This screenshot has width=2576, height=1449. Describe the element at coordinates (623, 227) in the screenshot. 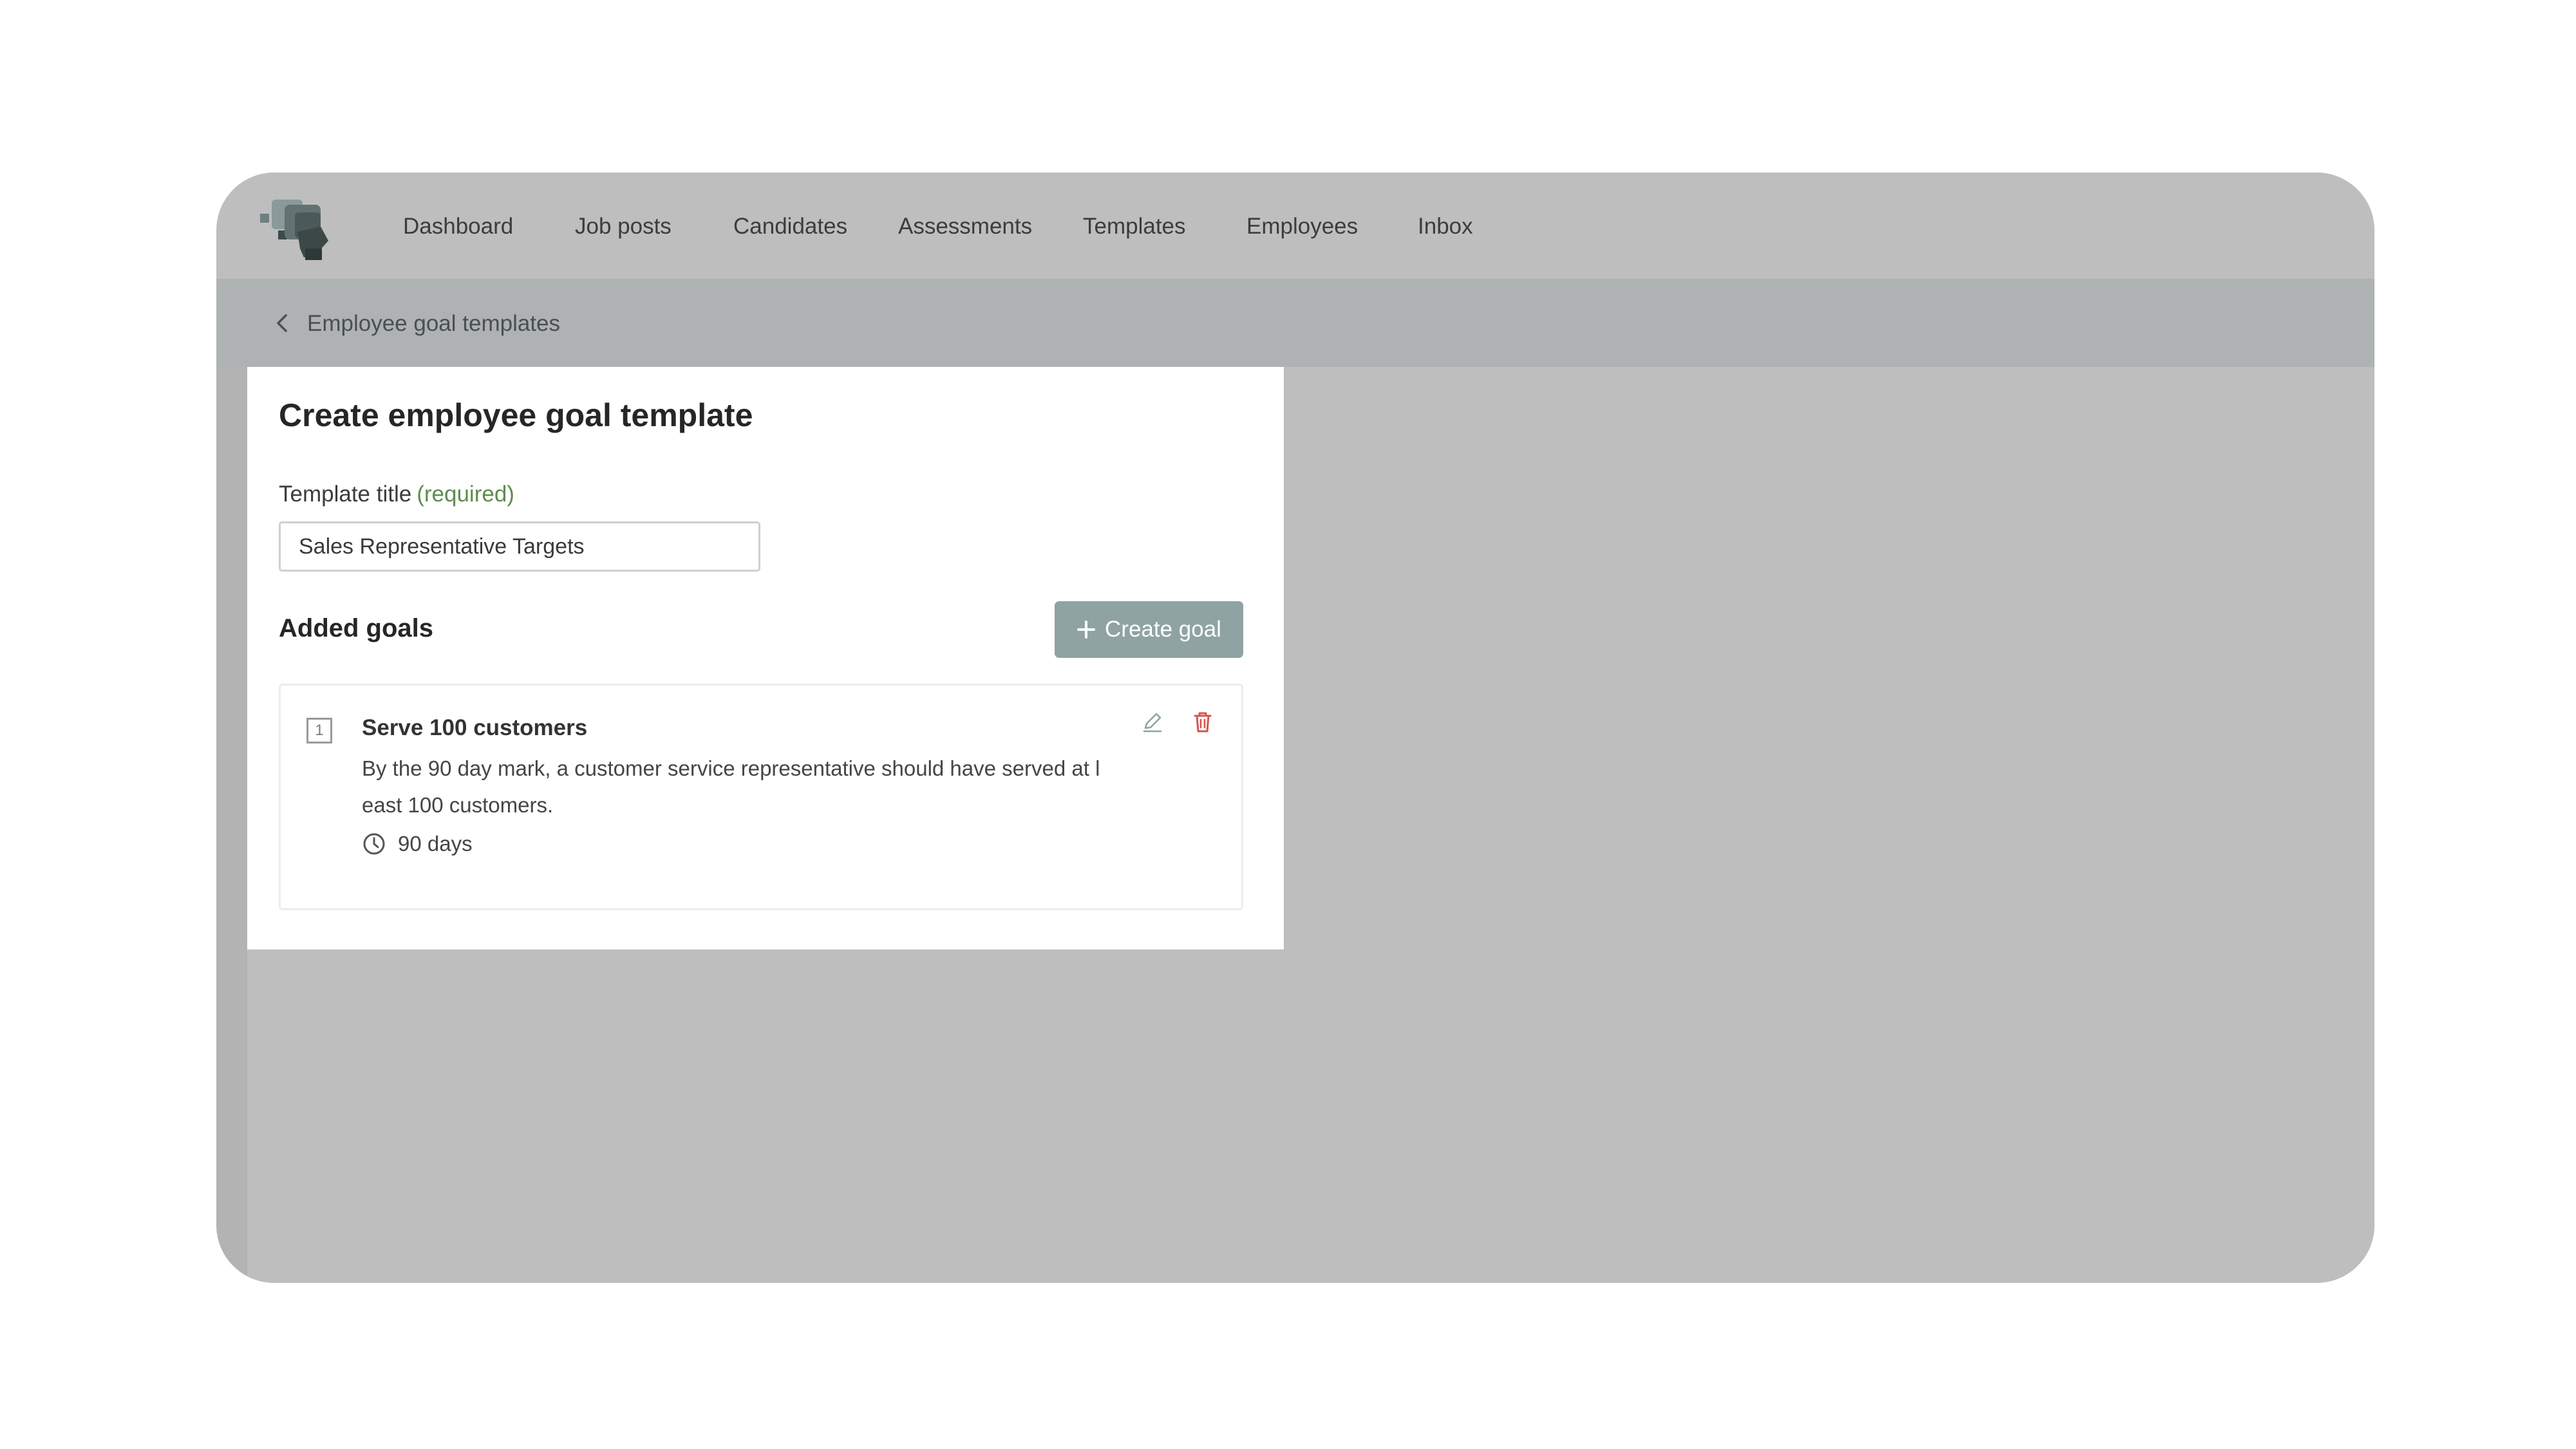

I see `nav-job-posts: Job posts` at that location.